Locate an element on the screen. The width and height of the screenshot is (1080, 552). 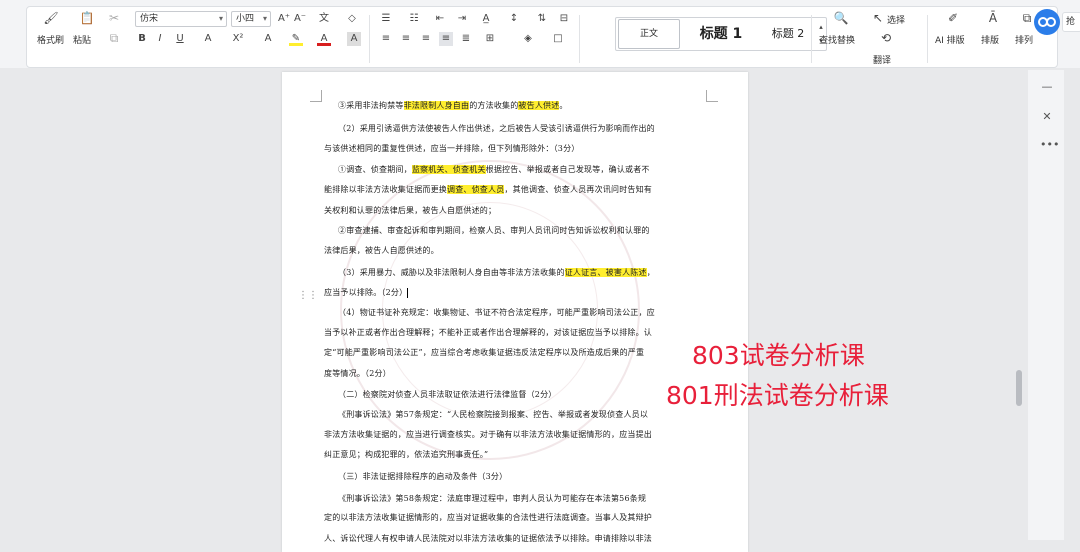
arrange-label: 排列 is located at coordinates (1024, 39).